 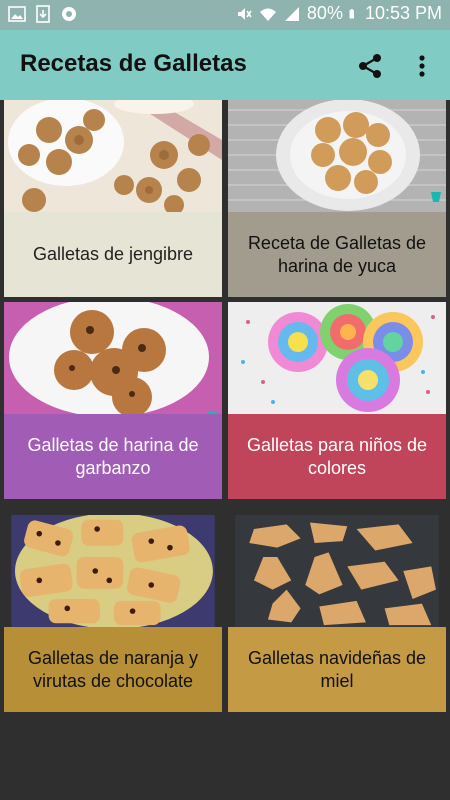 What do you see at coordinates (291, 13) in the screenshot?
I see `signal-icon` at bounding box center [291, 13].